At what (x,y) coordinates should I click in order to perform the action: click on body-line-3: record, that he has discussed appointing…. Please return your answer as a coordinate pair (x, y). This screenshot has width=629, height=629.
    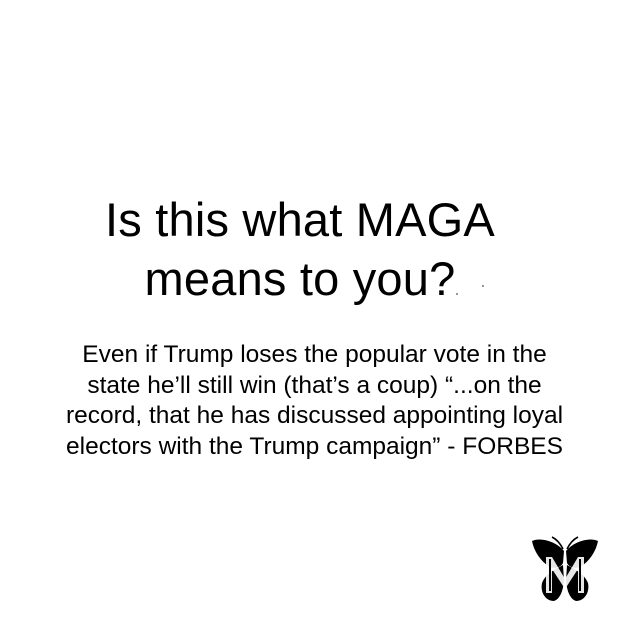
    Looking at the image, I should click on (314, 415).